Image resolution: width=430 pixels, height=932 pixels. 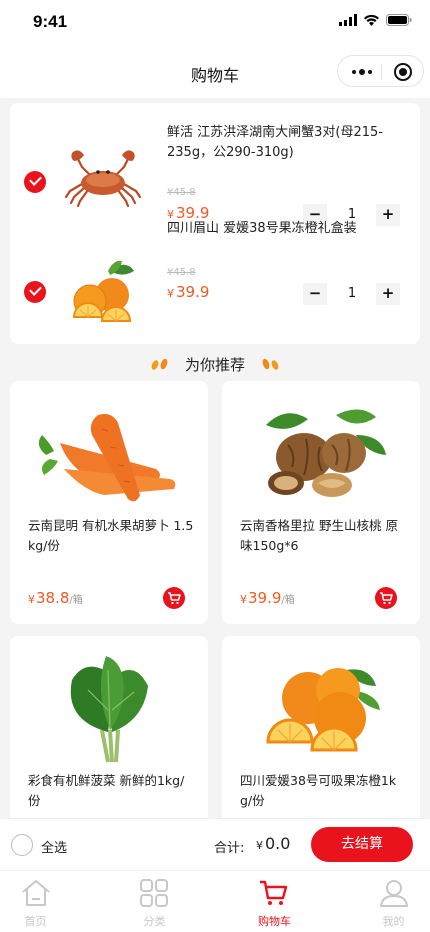 I want to click on status-bar: 9:41, so click(x=215, y=23).